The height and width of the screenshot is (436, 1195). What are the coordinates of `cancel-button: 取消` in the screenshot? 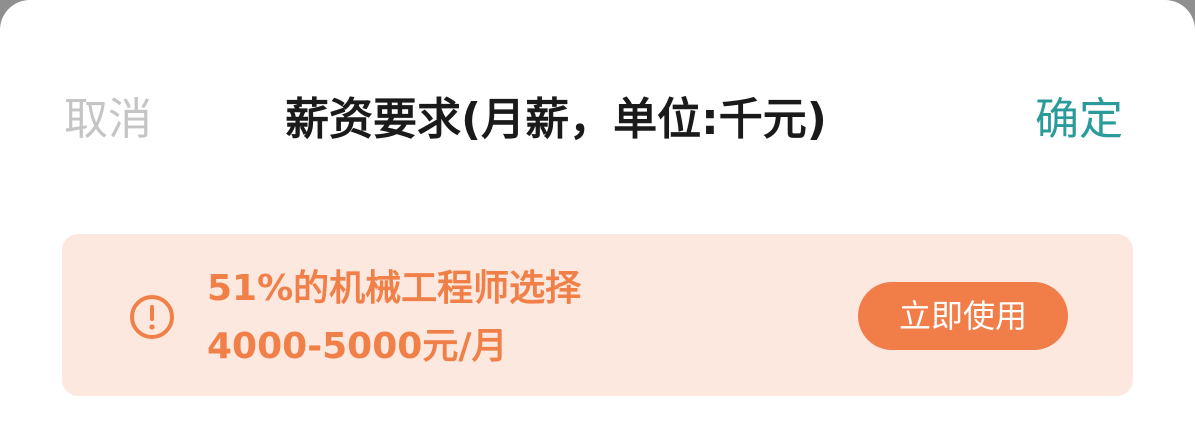 It's located at (108, 120).